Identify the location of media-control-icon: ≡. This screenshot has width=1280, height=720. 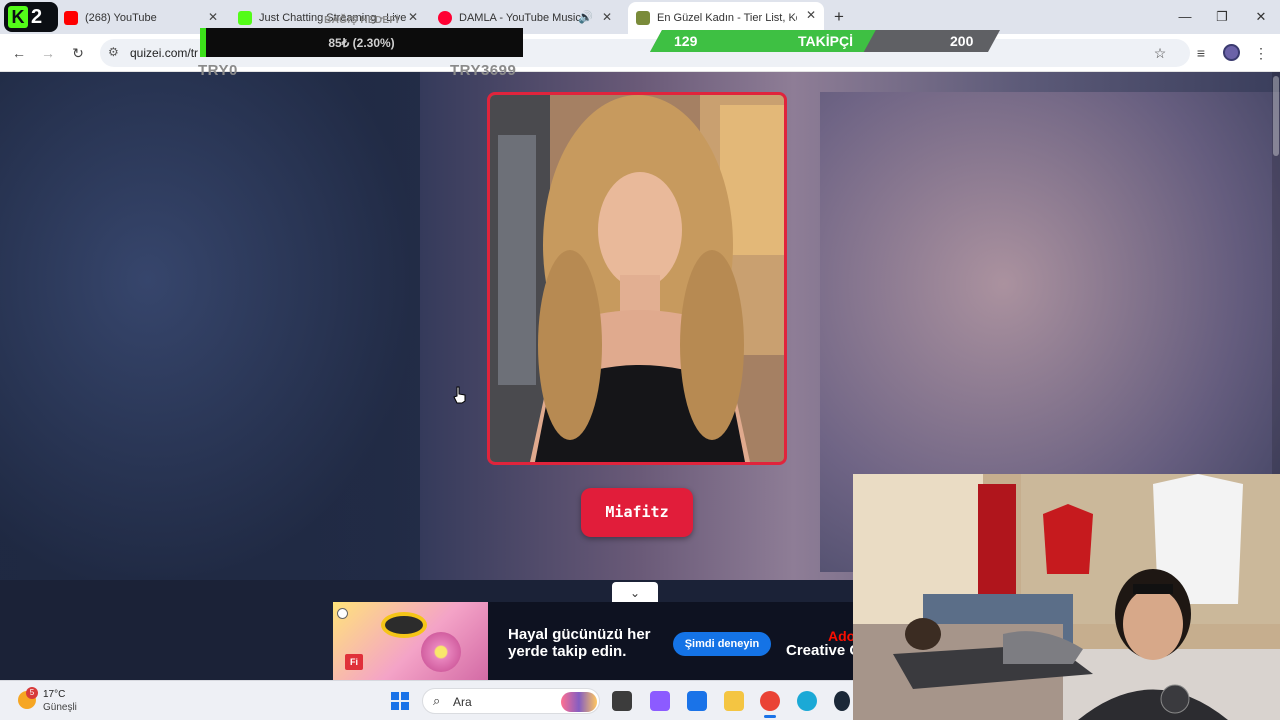
(1201, 53).